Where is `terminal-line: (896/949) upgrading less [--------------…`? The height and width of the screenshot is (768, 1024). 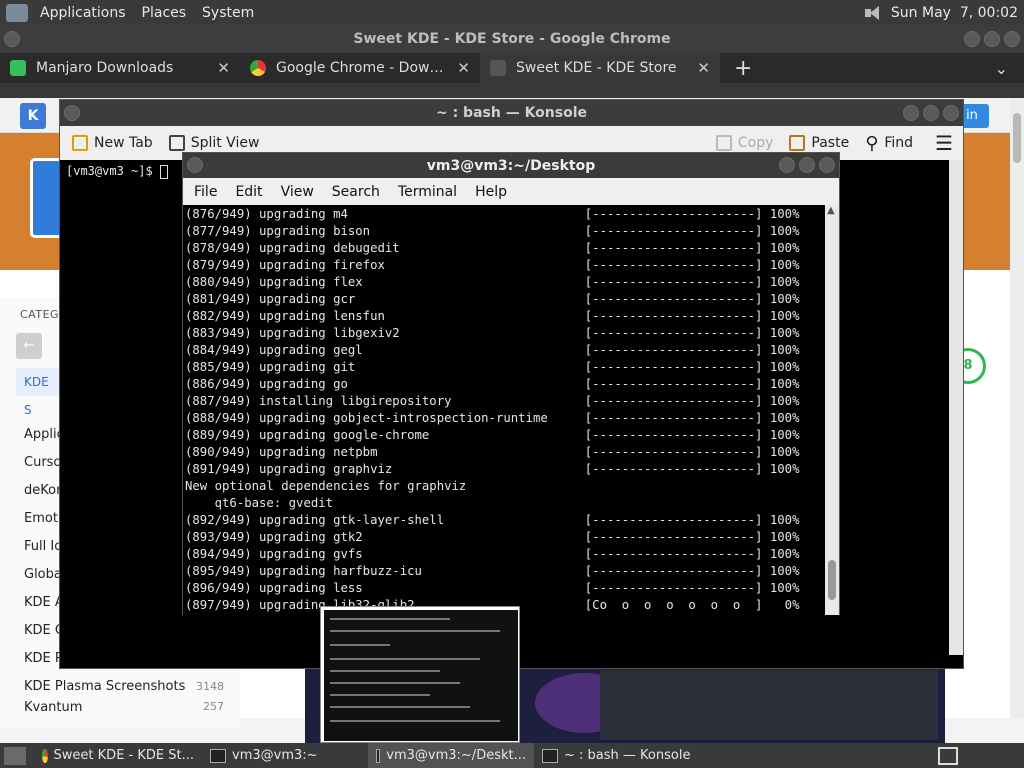
terminal-line: (896/949) upgrading less [--------------… is located at coordinates (492, 588).